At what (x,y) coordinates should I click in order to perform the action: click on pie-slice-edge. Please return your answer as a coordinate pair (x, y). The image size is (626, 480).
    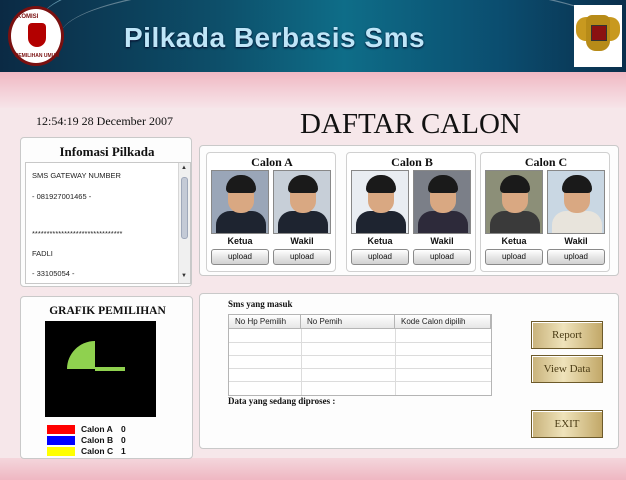
    Looking at the image, I should click on (110, 369).